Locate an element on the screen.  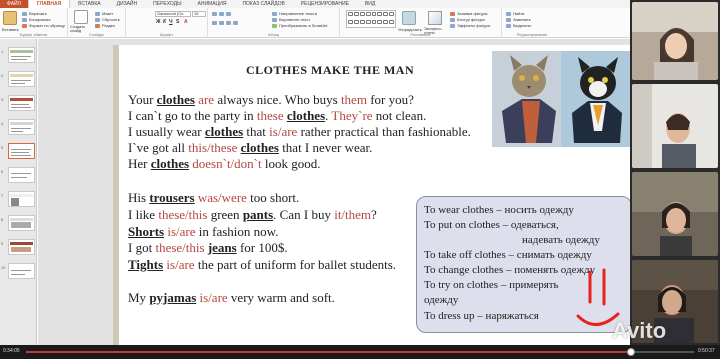
italic-button: К is located at coordinates (164, 22).